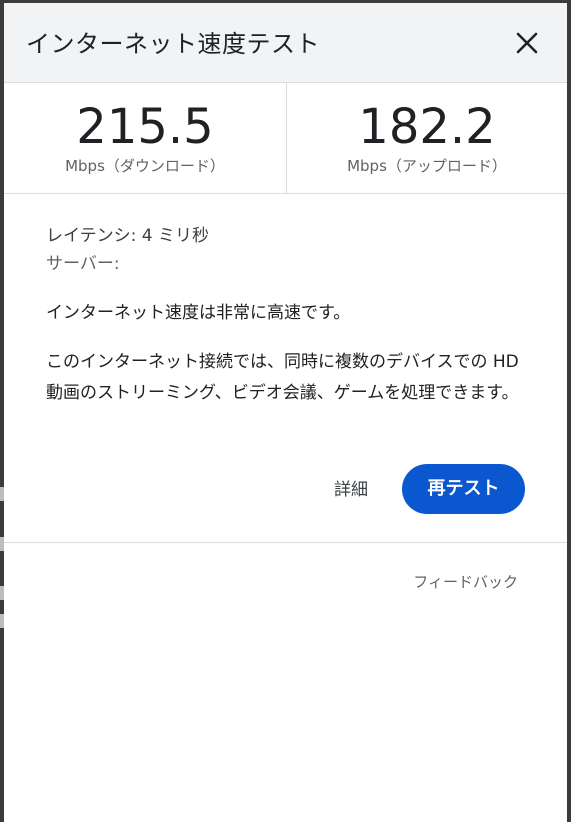  Describe the element at coordinates (285, 542) in the screenshot. I see `footer-divider` at that location.